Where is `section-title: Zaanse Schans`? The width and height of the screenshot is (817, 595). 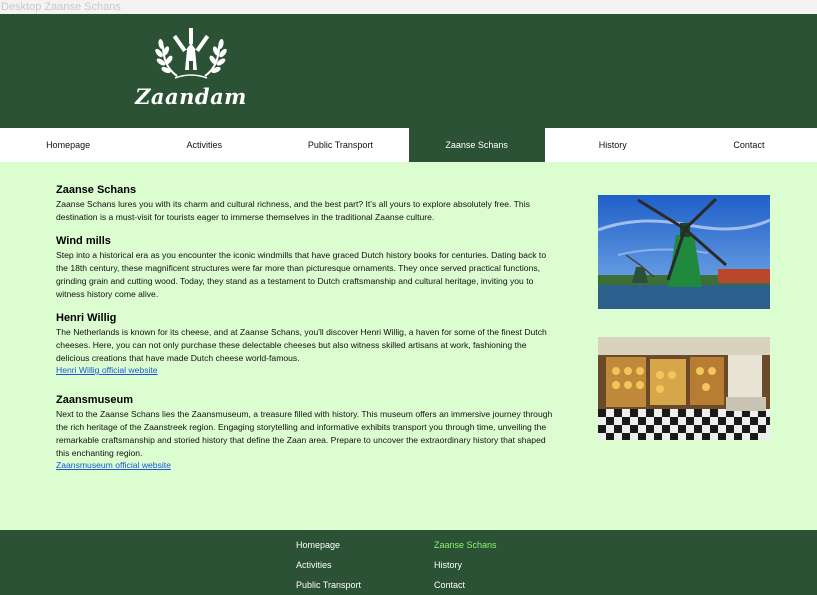
section-title: Zaanse Schans is located at coordinates (96, 190).